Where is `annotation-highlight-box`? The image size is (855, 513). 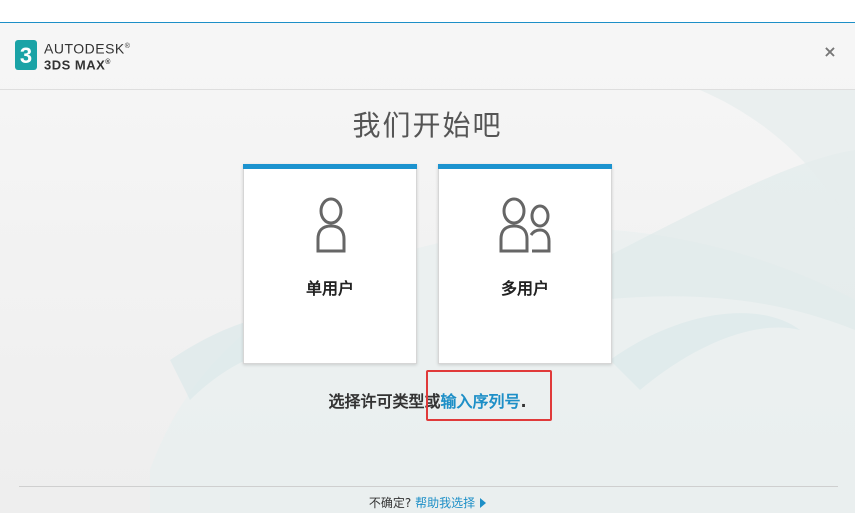
annotation-highlight-box is located at coordinates (489, 395).